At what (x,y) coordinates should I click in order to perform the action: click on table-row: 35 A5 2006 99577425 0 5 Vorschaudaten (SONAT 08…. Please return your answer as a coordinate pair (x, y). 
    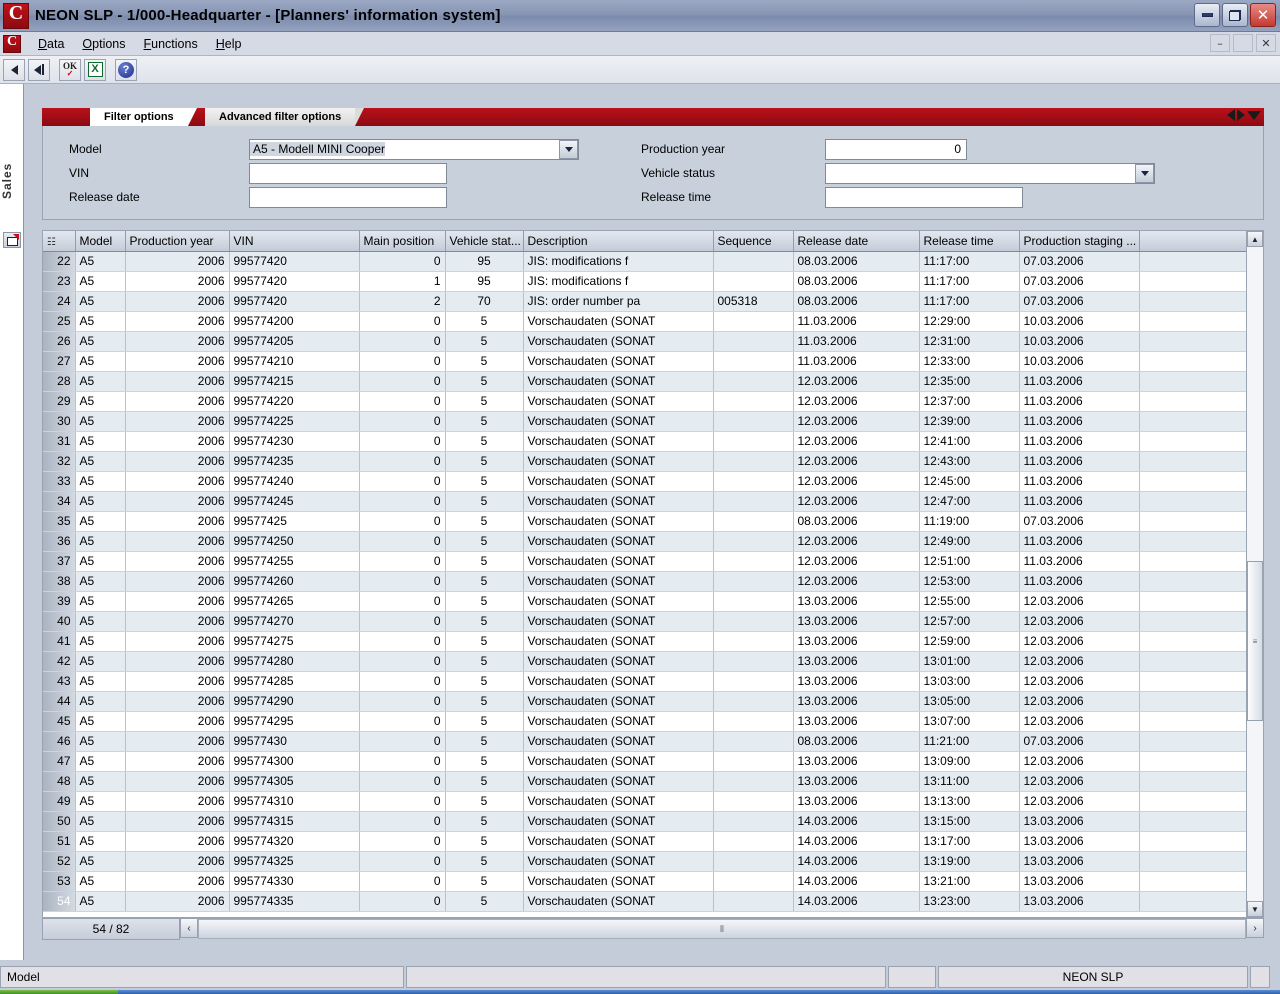
    Looking at the image, I should click on (645, 521).